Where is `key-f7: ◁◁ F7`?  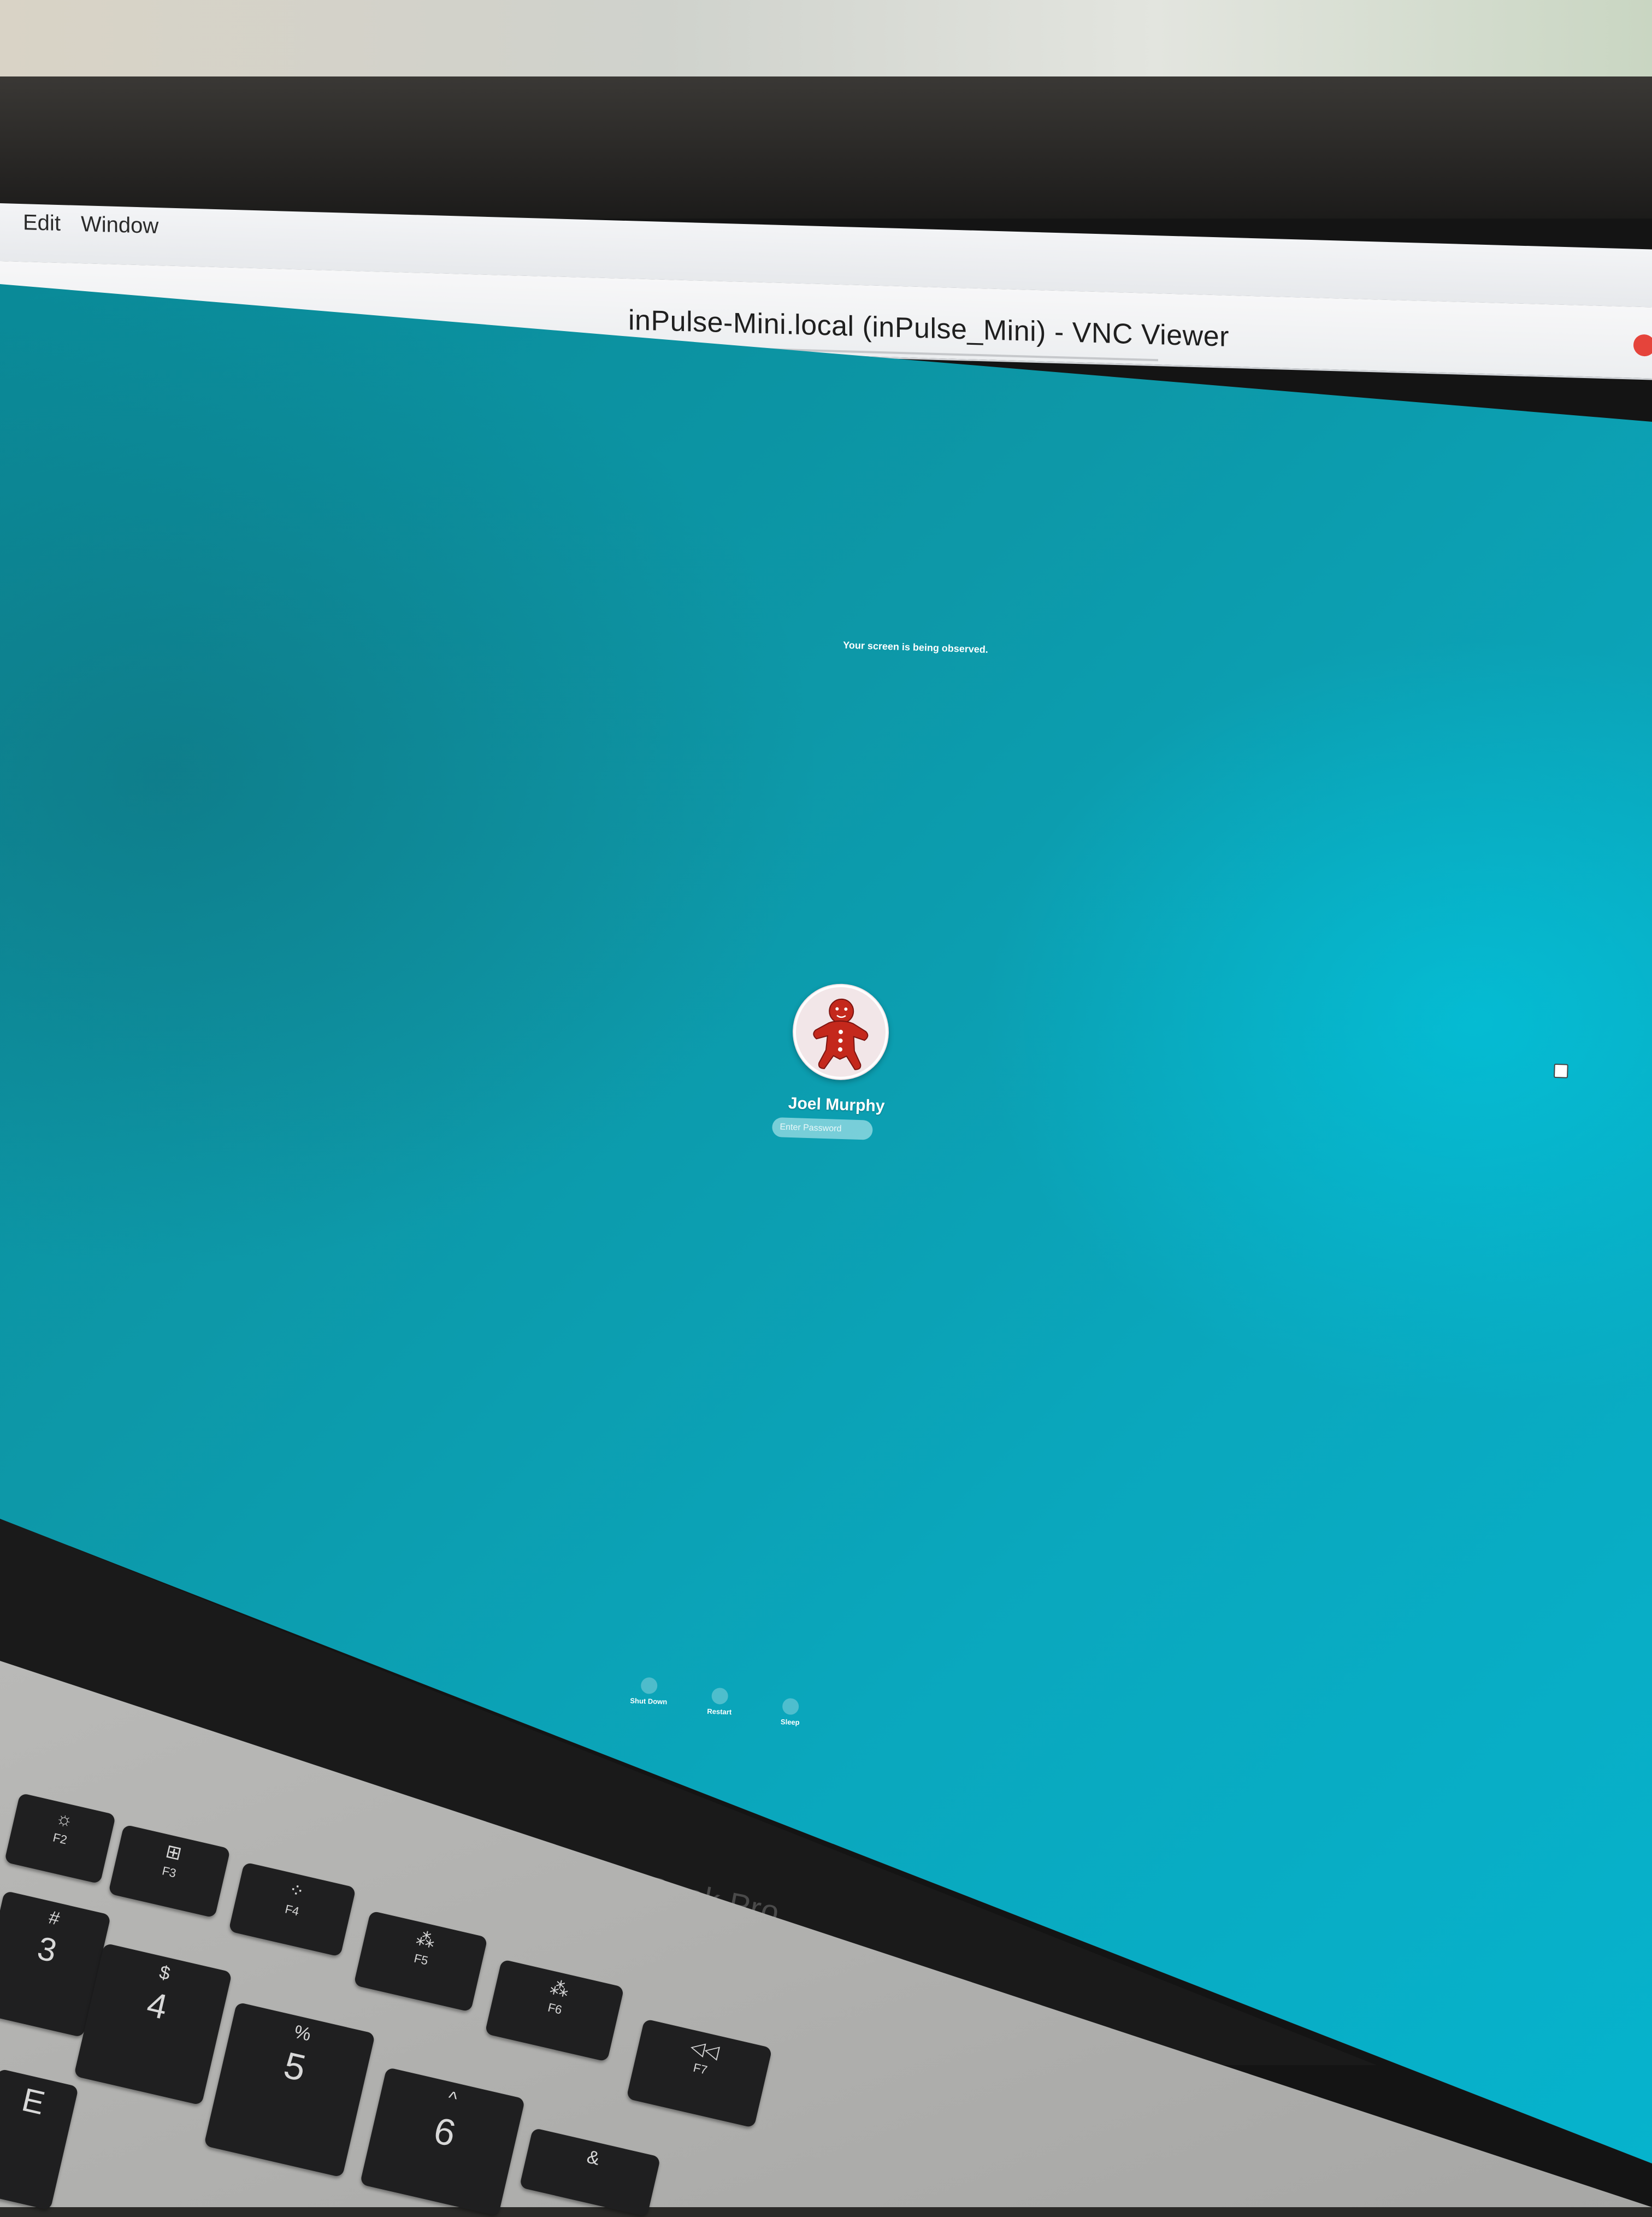 key-f7: ◁◁ F7 is located at coordinates (699, 2073).